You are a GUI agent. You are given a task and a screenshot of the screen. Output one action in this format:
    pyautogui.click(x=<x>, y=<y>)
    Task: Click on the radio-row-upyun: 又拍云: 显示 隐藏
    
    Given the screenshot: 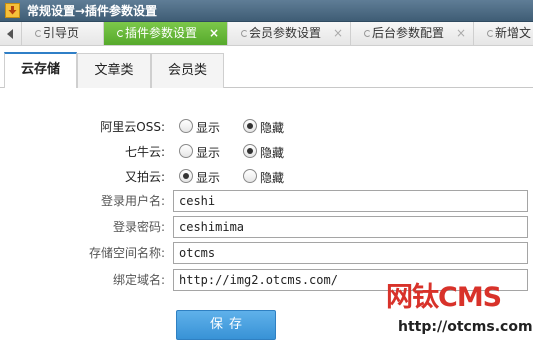 What is the action you would take?
    pyautogui.click(x=266, y=177)
    